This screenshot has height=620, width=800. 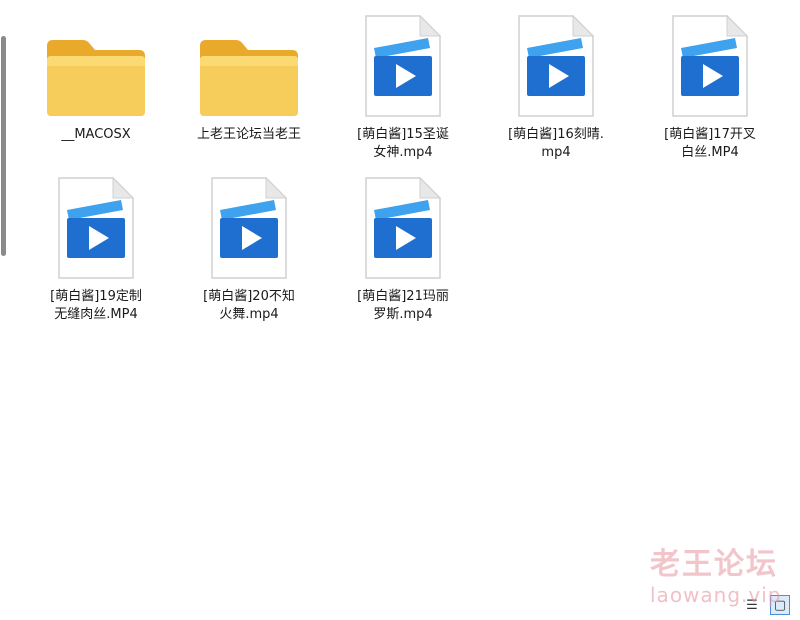 I want to click on file-name: [萌白酱]15圣诞女神.mp4, so click(x=403, y=143).